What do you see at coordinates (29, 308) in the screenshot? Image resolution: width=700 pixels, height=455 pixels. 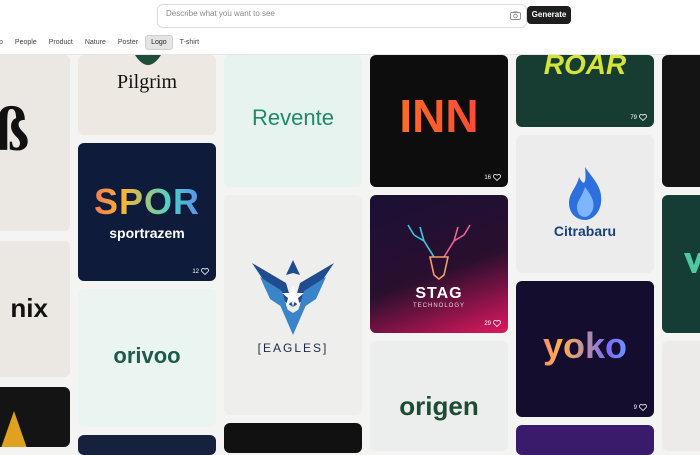 I see `nix-logo: nix` at bounding box center [29, 308].